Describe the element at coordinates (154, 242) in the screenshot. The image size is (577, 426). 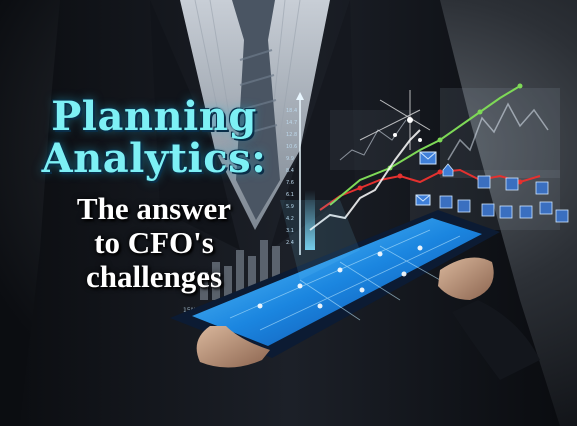
I see `subtitle-line-2: to CFO's` at that location.